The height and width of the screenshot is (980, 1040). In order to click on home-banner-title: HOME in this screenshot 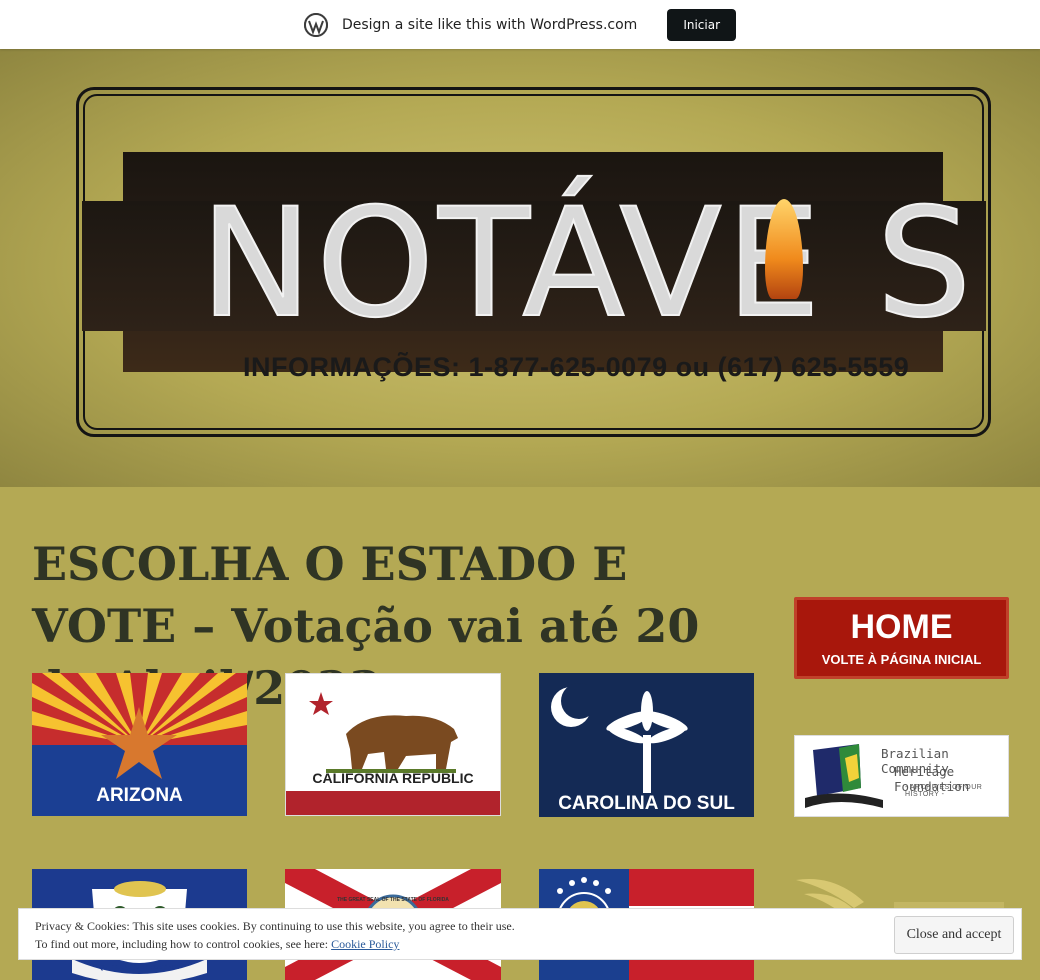, I will do `click(901, 627)`.